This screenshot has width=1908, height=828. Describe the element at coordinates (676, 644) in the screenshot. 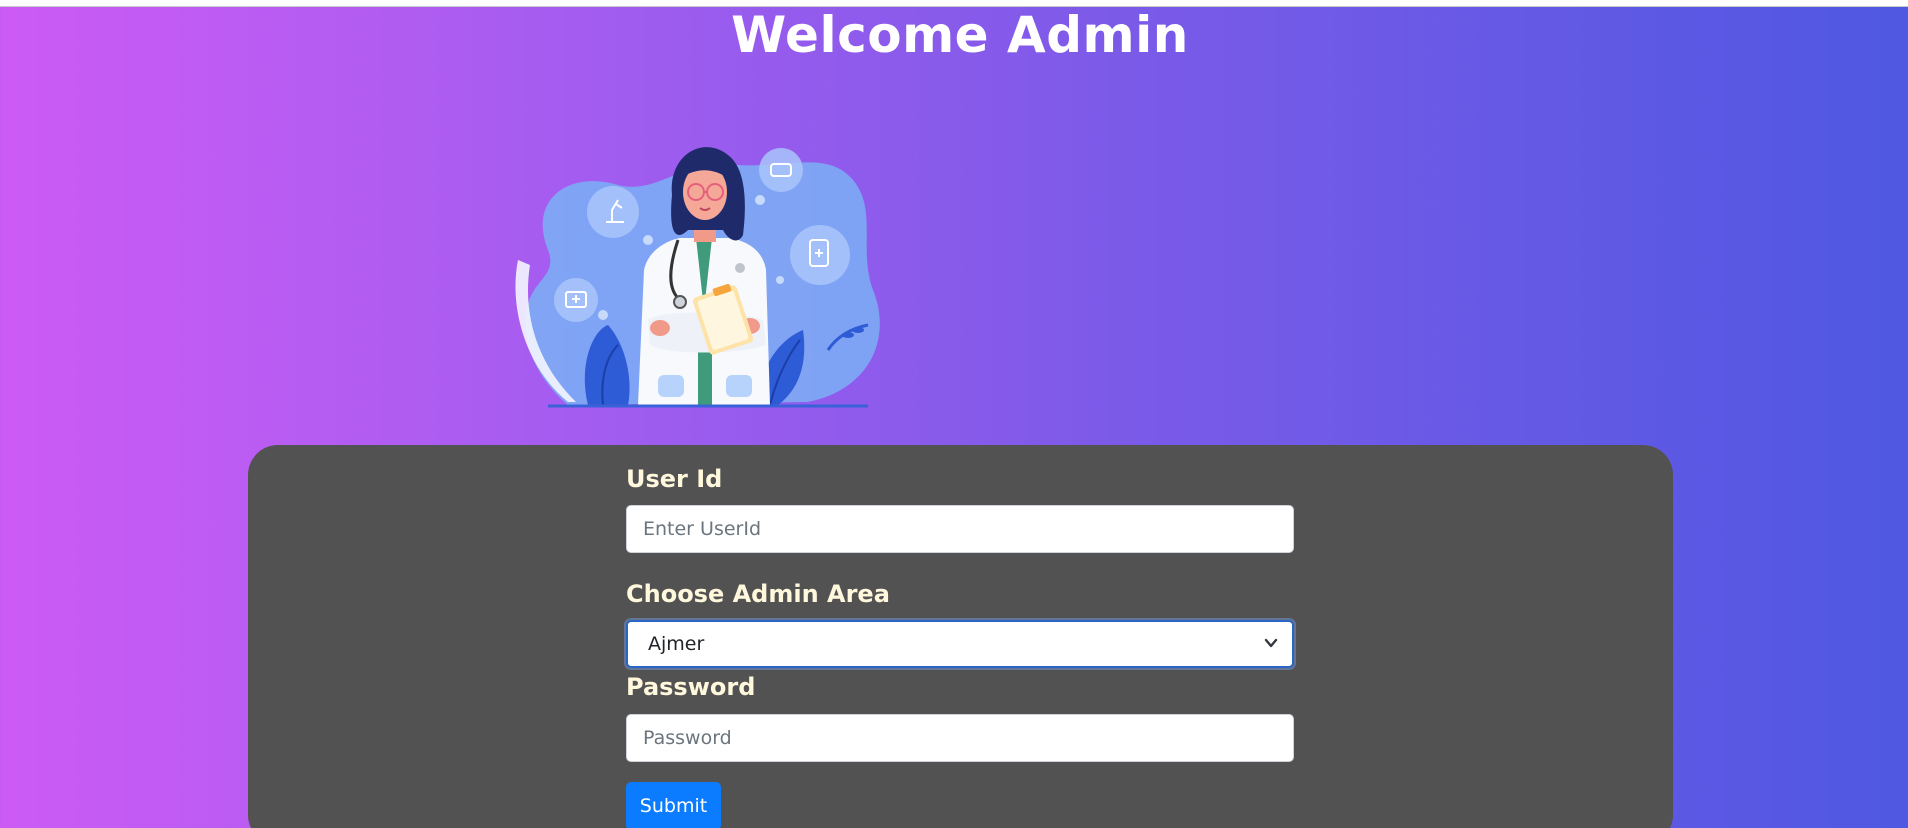

I see `admin-area-selected-value: Ajmer` at that location.